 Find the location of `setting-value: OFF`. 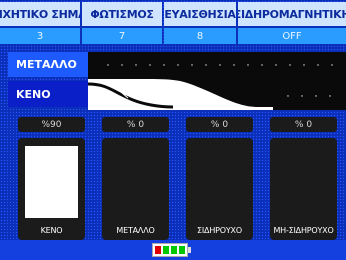

setting-value: OFF is located at coordinates (292, 36).